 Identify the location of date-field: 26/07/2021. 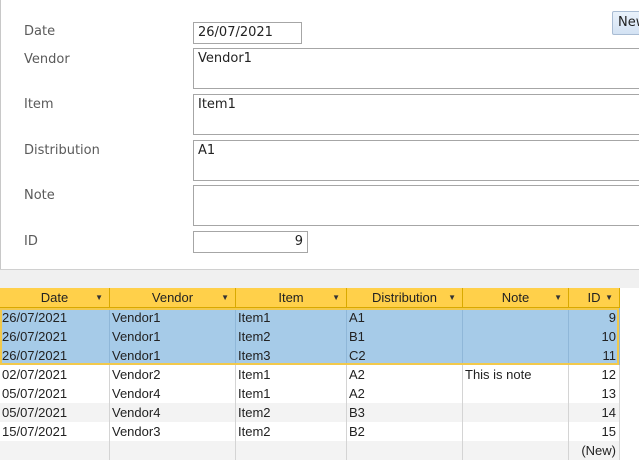
(247, 33).